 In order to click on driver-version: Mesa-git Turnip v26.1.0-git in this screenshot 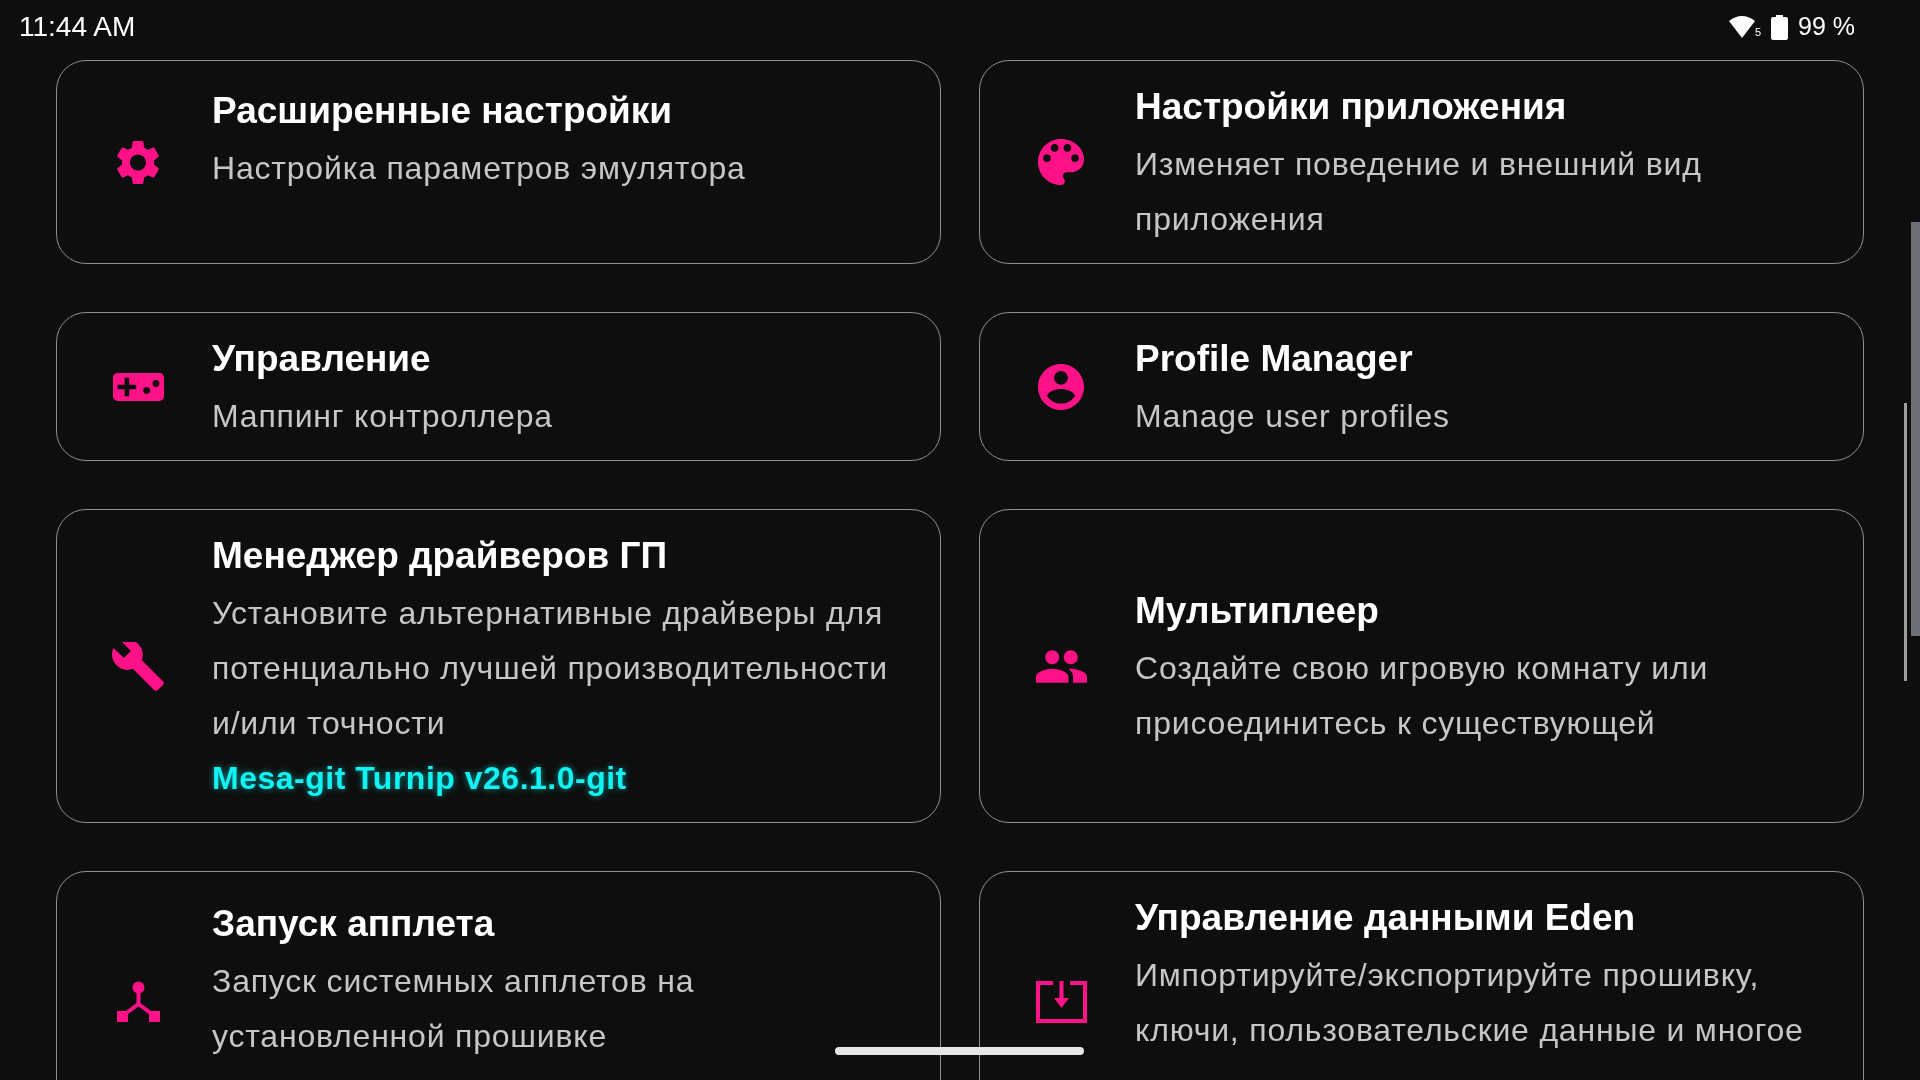, I will do `click(419, 778)`.